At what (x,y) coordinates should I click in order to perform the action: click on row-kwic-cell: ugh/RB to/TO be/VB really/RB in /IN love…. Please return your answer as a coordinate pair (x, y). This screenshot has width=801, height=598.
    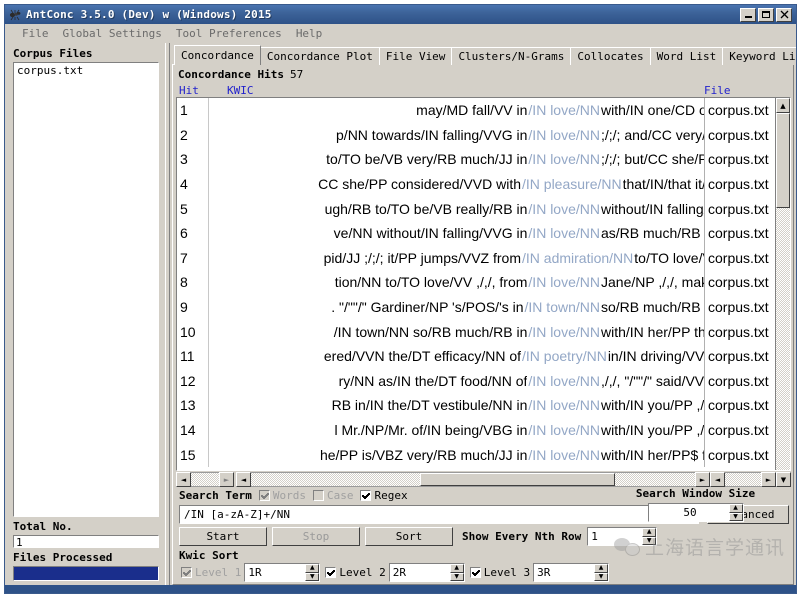
    Looking at the image, I should click on (456, 209).